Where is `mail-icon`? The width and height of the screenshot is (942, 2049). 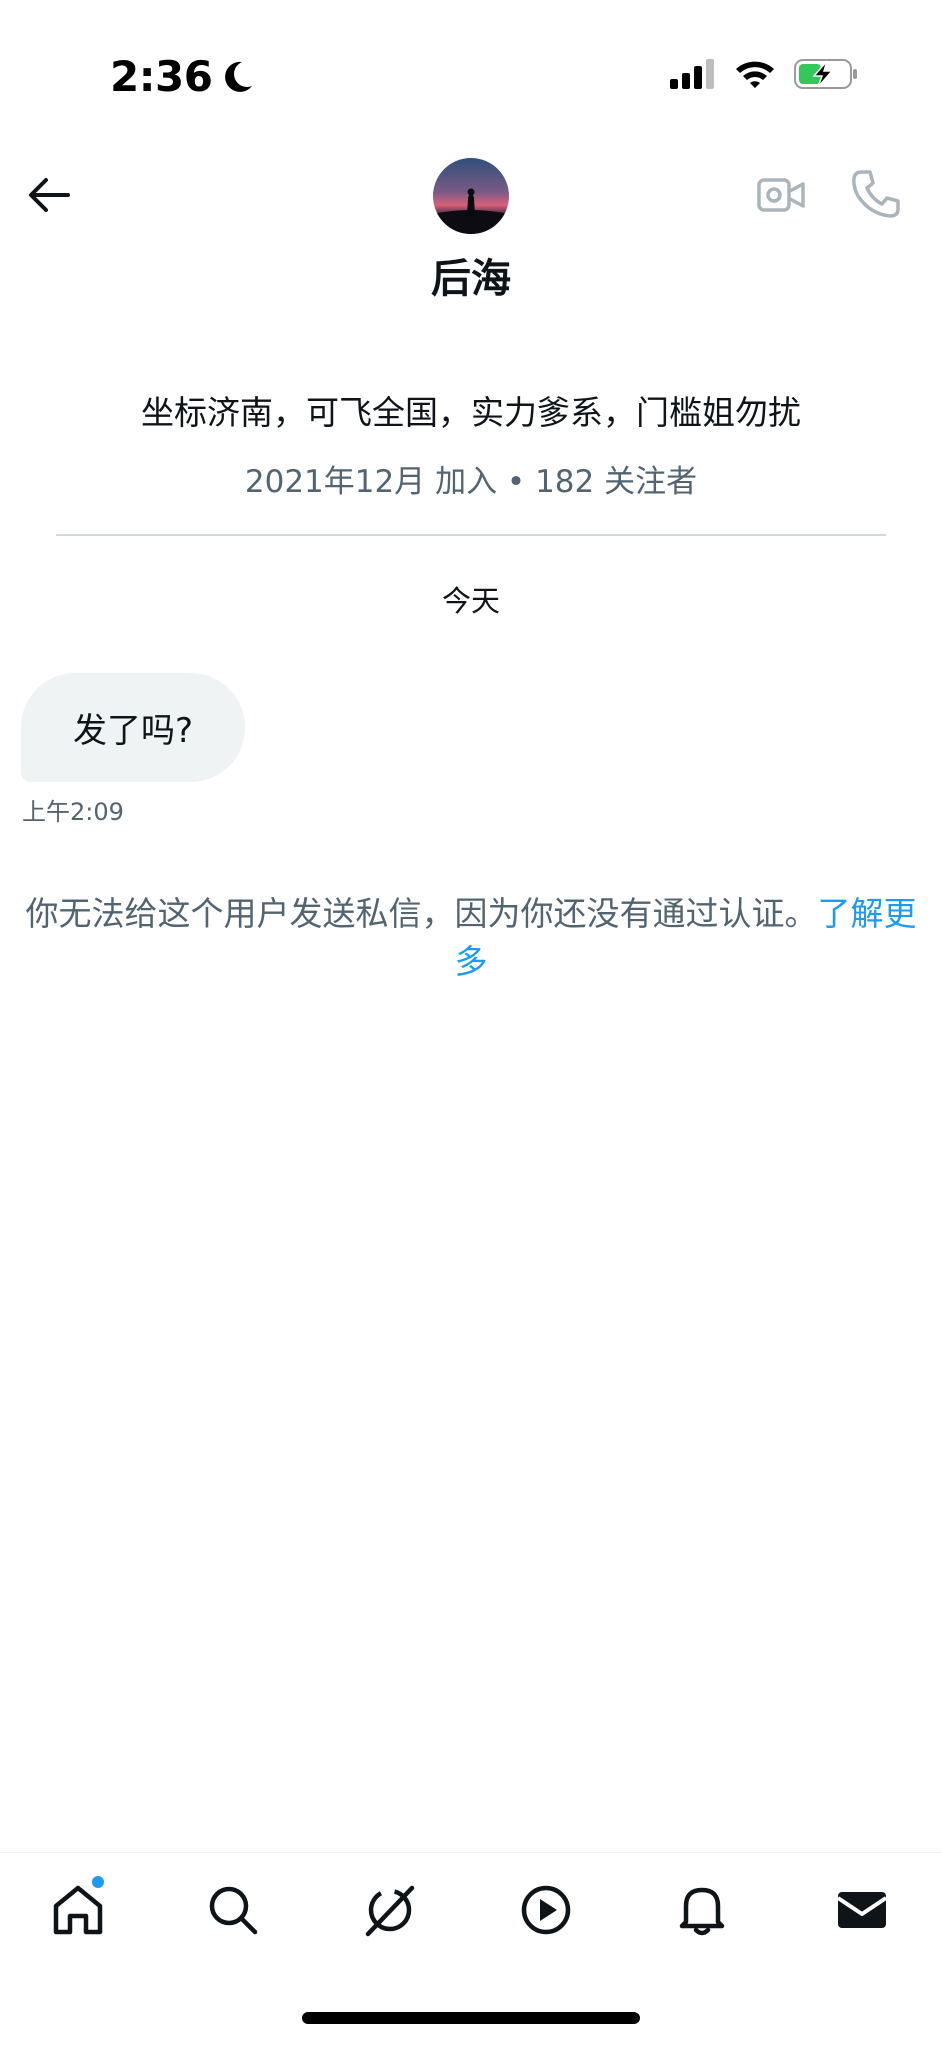 mail-icon is located at coordinates (862, 1910).